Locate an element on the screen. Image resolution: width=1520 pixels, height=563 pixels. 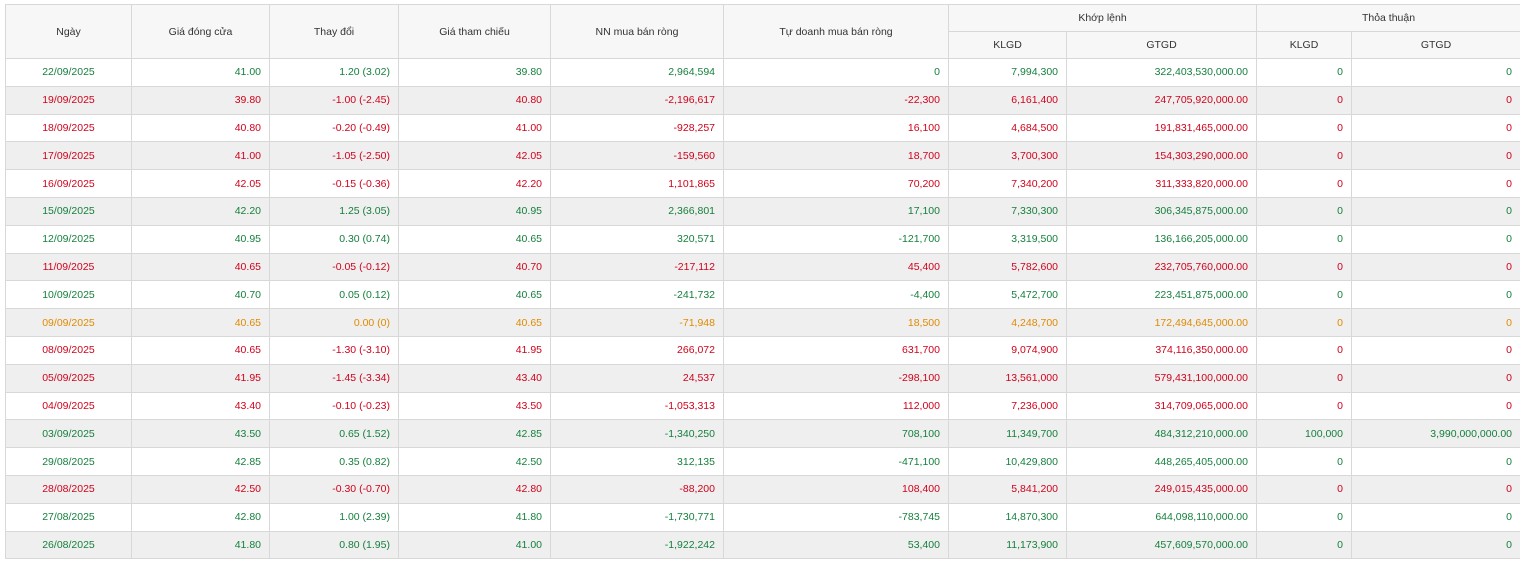
cell-matched-value: 644,098,110,000.00 is located at coordinates (1161, 517).